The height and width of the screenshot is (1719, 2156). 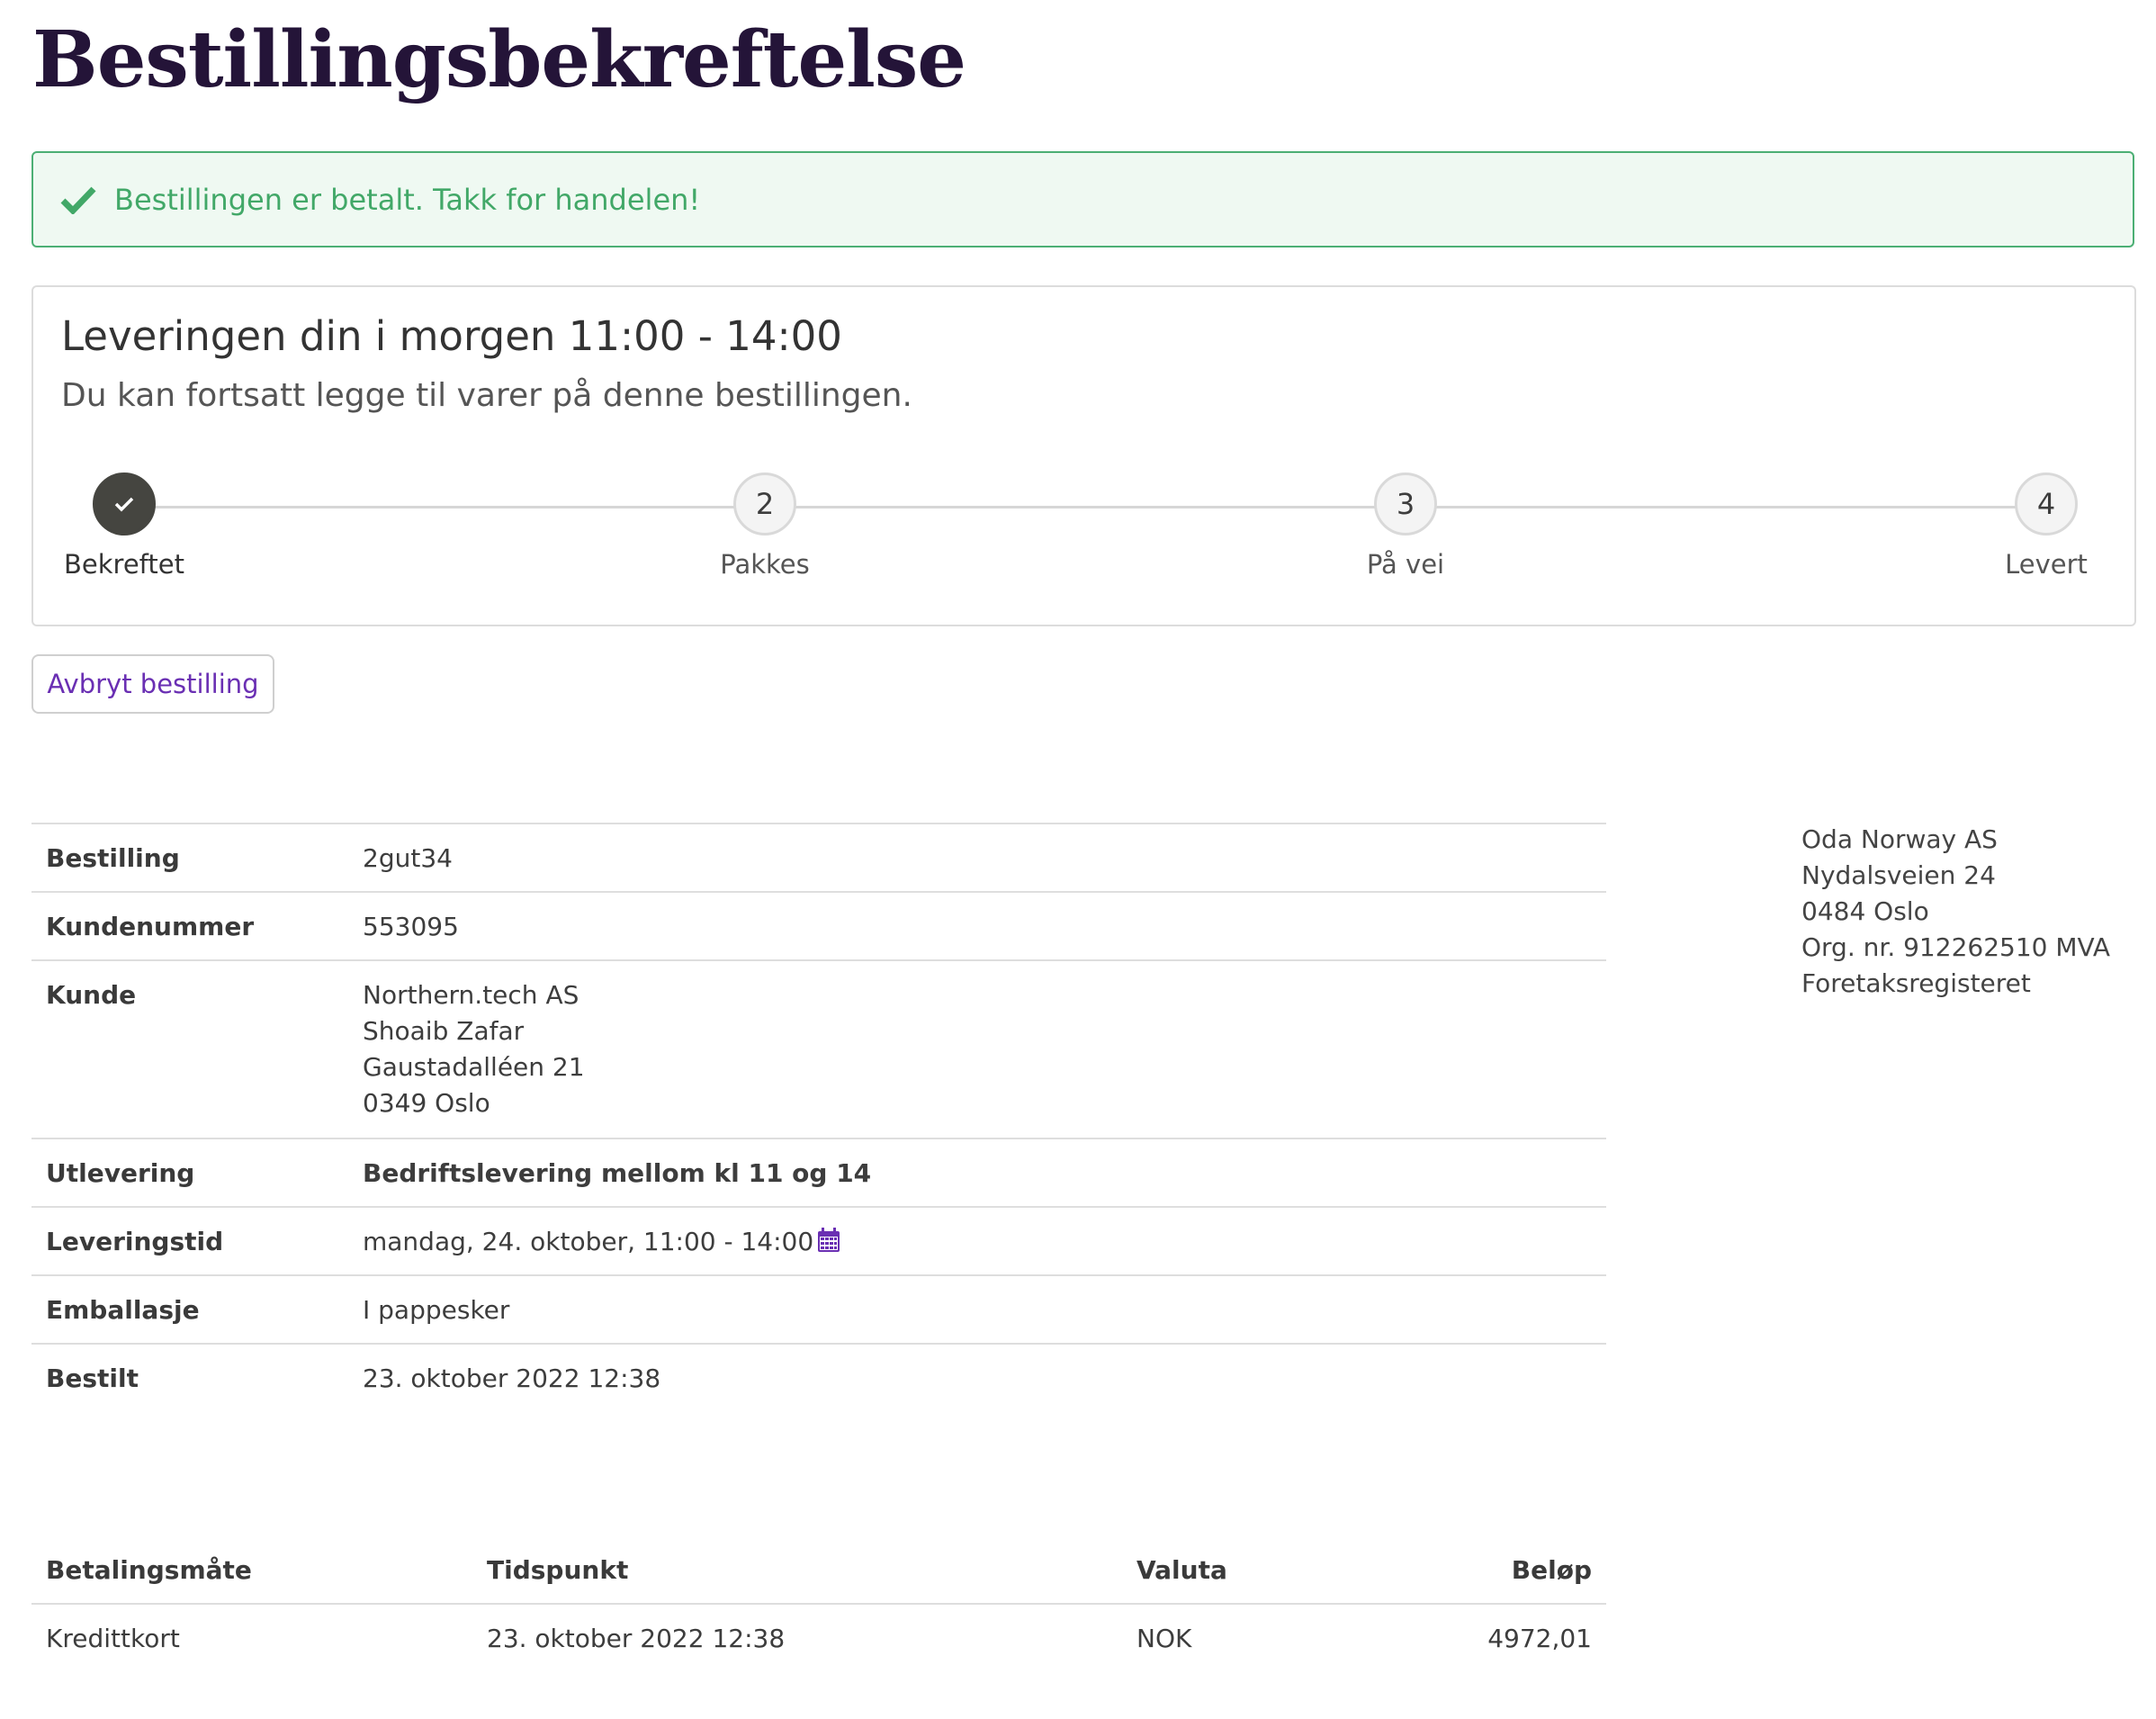 What do you see at coordinates (1405, 565) in the screenshot?
I see `step-3-label: På vei` at bounding box center [1405, 565].